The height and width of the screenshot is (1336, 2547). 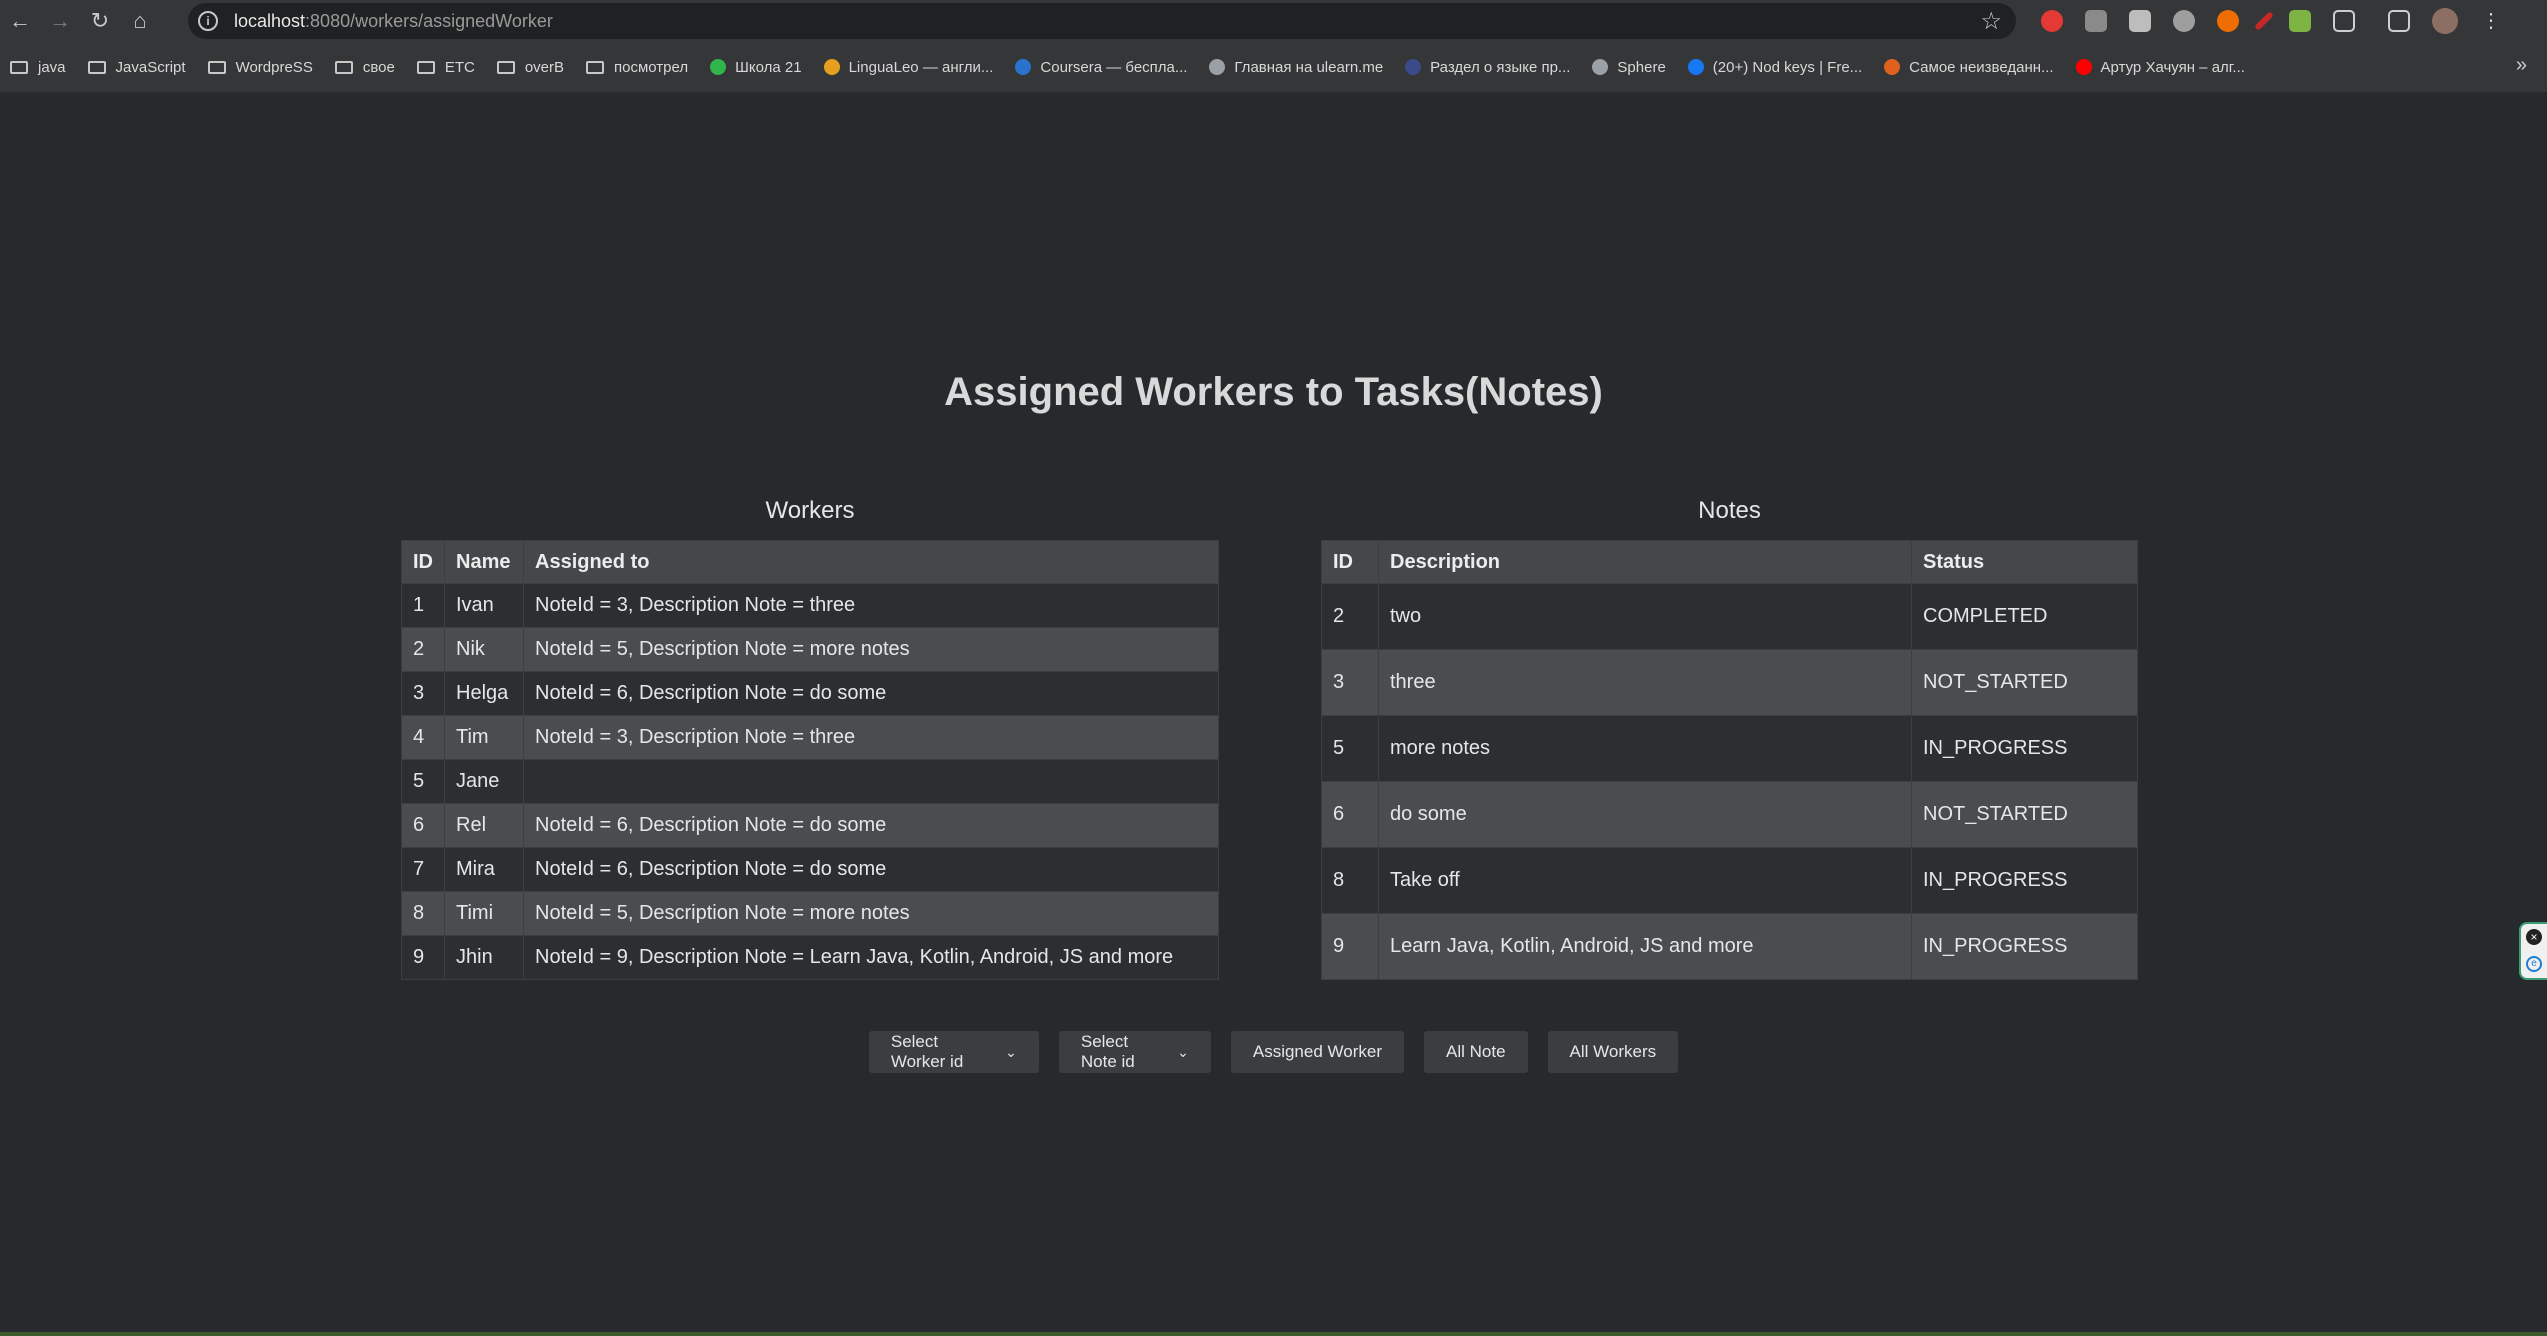 I want to click on back-icon: ←, so click(x=20, y=21).